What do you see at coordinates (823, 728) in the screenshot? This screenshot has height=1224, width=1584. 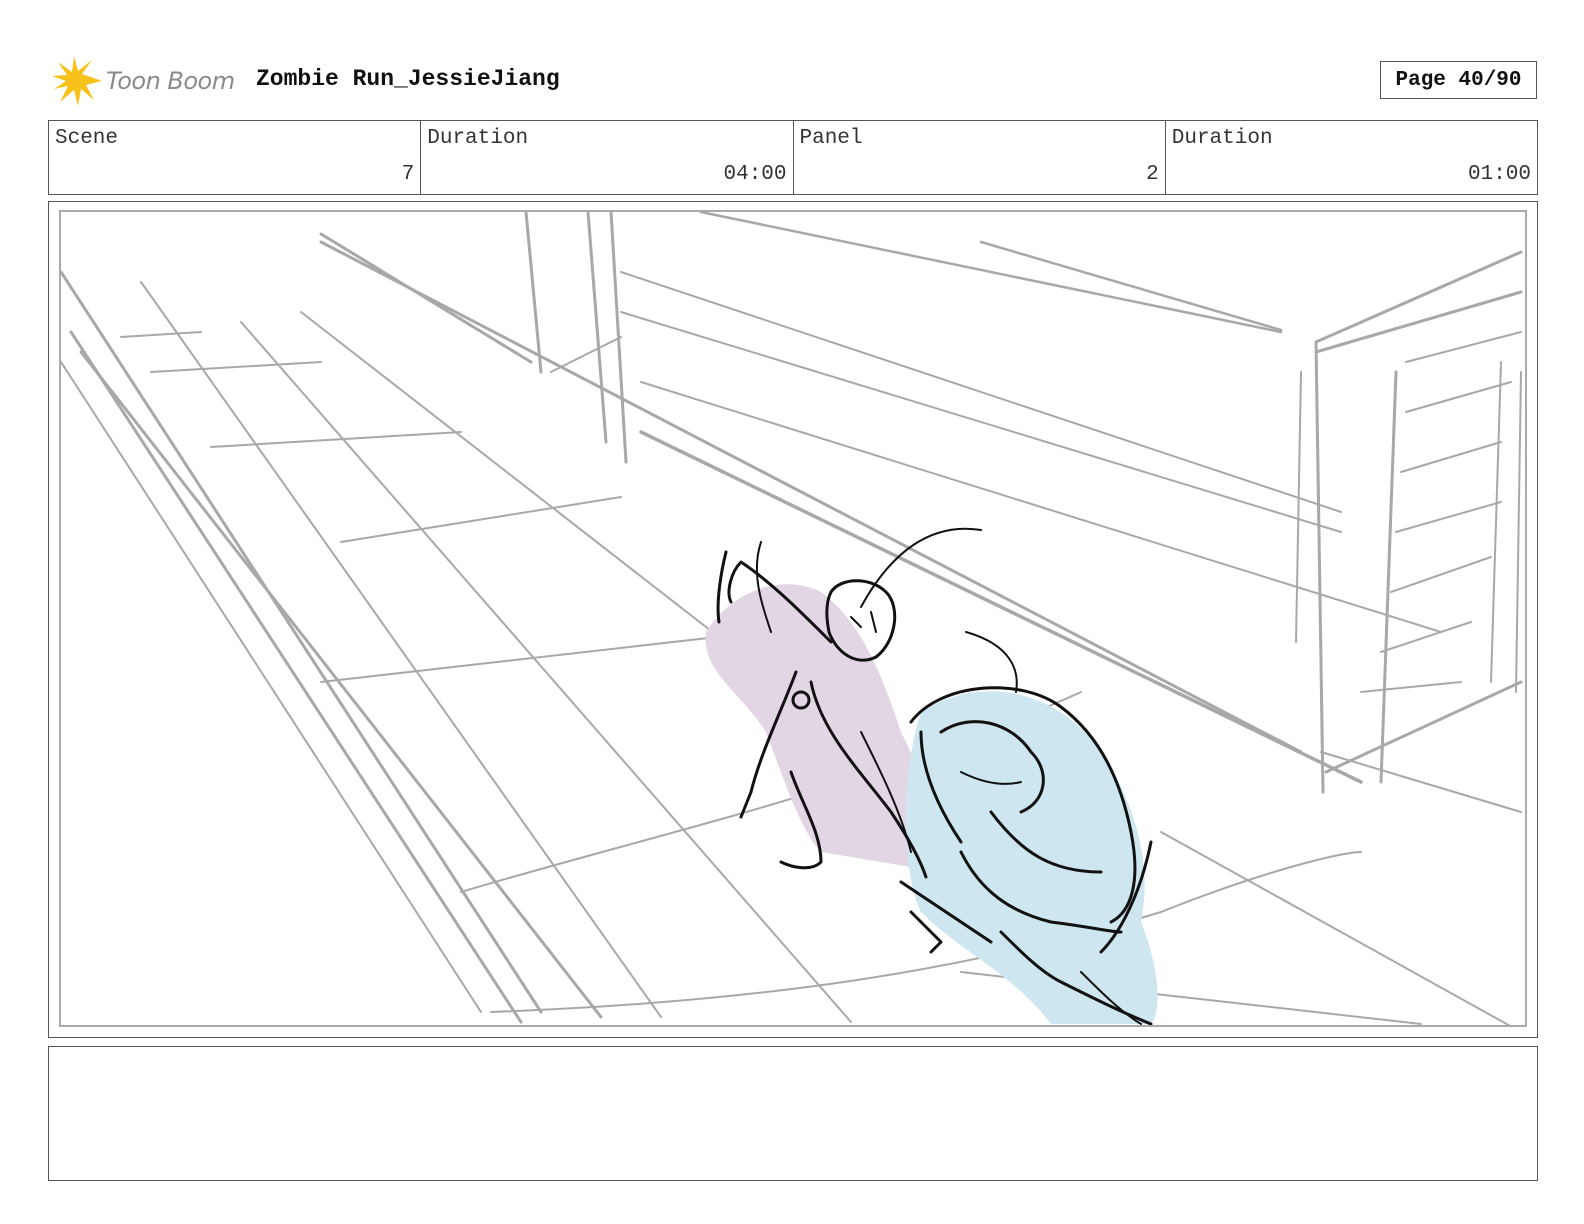 I see `pink-character-fill` at bounding box center [823, 728].